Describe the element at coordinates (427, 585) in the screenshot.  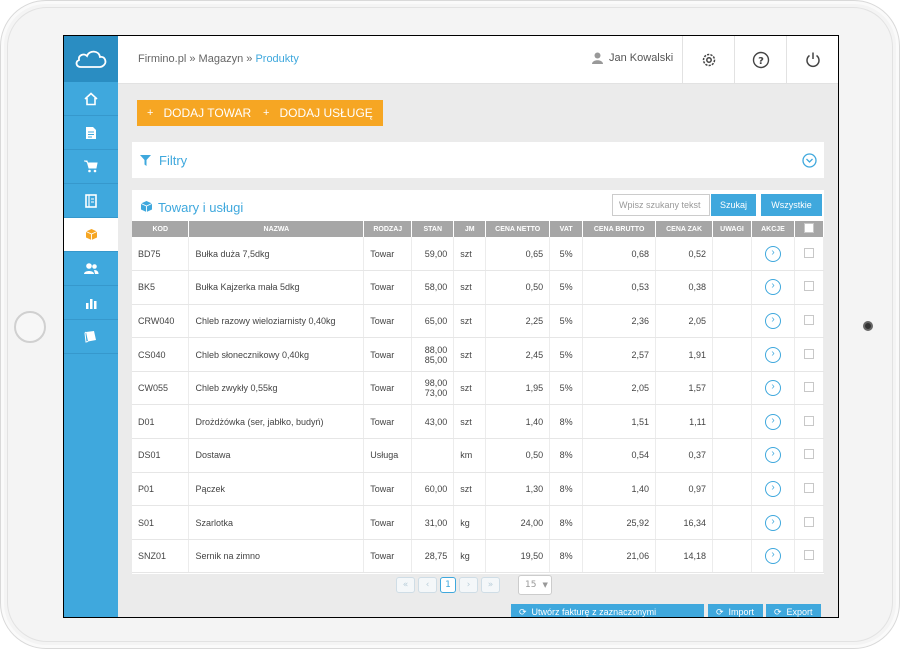
I see `prev-page-button: ‹` at that location.